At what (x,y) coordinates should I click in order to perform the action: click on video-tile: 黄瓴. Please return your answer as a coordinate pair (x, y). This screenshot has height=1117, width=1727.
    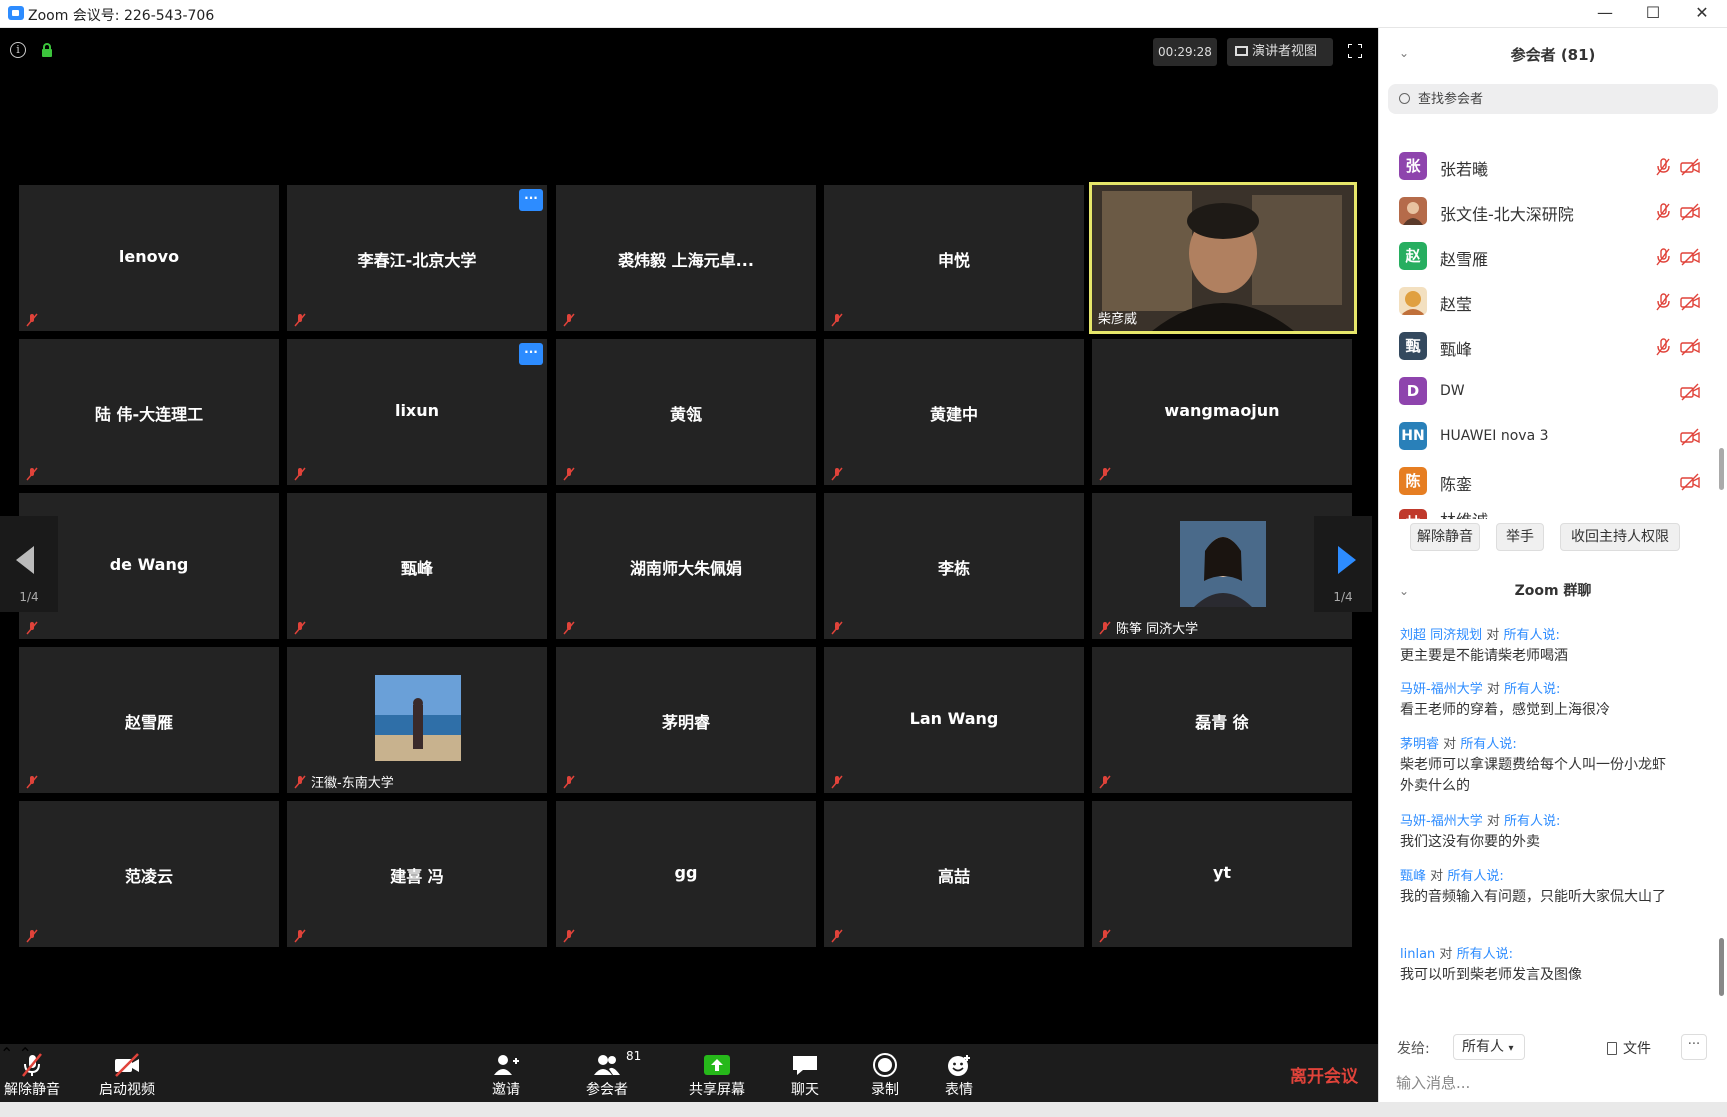
    Looking at the image, I should click on (686, 412).